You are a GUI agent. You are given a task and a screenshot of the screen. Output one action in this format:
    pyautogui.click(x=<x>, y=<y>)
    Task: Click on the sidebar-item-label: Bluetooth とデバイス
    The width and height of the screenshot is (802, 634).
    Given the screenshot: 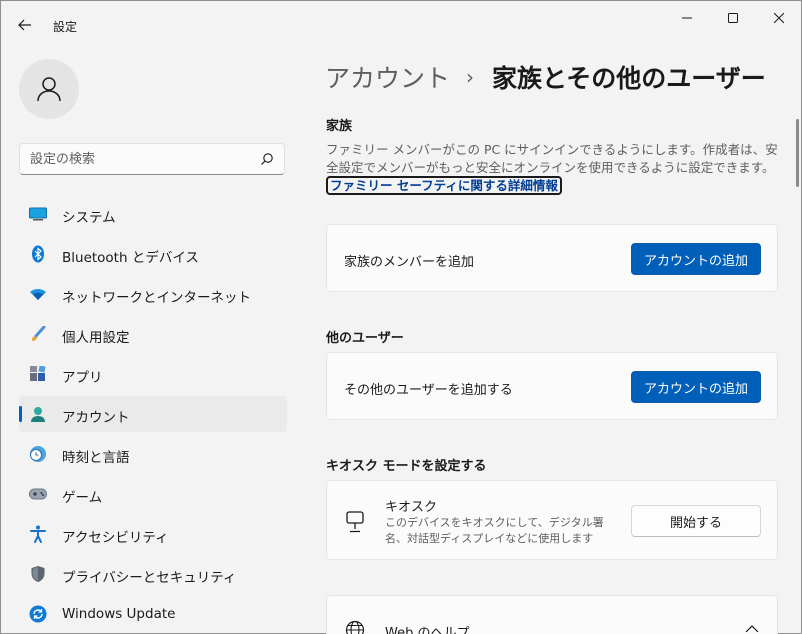 What is the action you would take?
    pyautogui.click(x=130, y=258)
    